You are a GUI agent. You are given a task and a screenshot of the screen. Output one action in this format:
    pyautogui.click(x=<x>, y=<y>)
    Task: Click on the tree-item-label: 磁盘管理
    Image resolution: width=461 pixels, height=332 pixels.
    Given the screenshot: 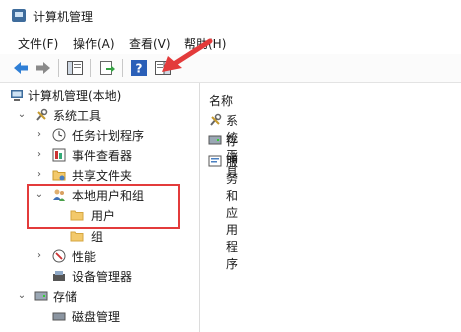 What is the action you would take?
    pyautogui.click(x=96, y=316)
    